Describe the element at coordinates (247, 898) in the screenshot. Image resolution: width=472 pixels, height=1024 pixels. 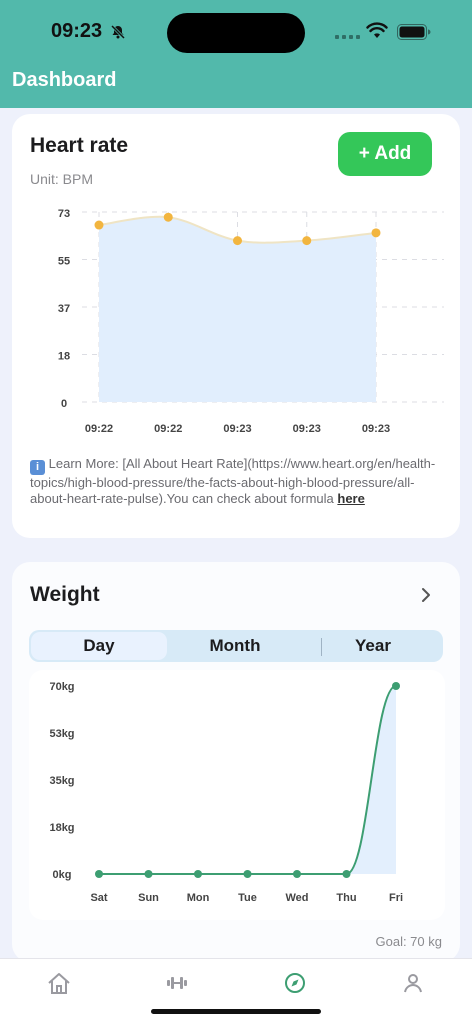
I see `wt-x-tick: Tue` at that location.